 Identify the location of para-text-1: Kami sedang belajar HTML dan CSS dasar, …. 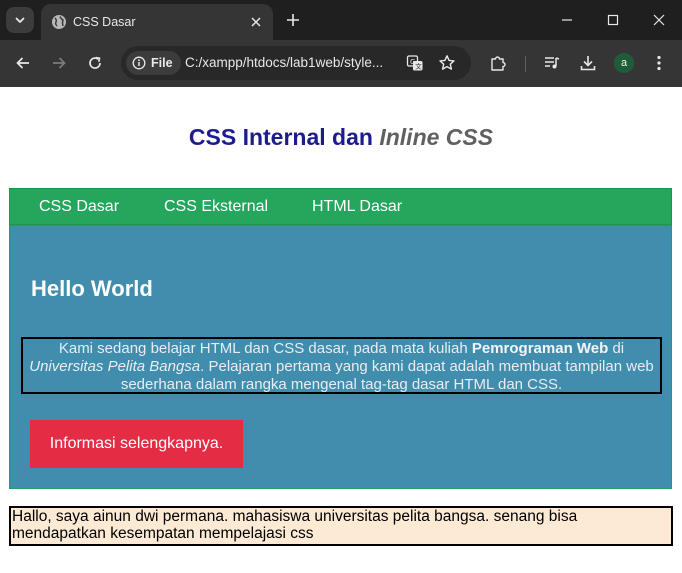
(265, 348).